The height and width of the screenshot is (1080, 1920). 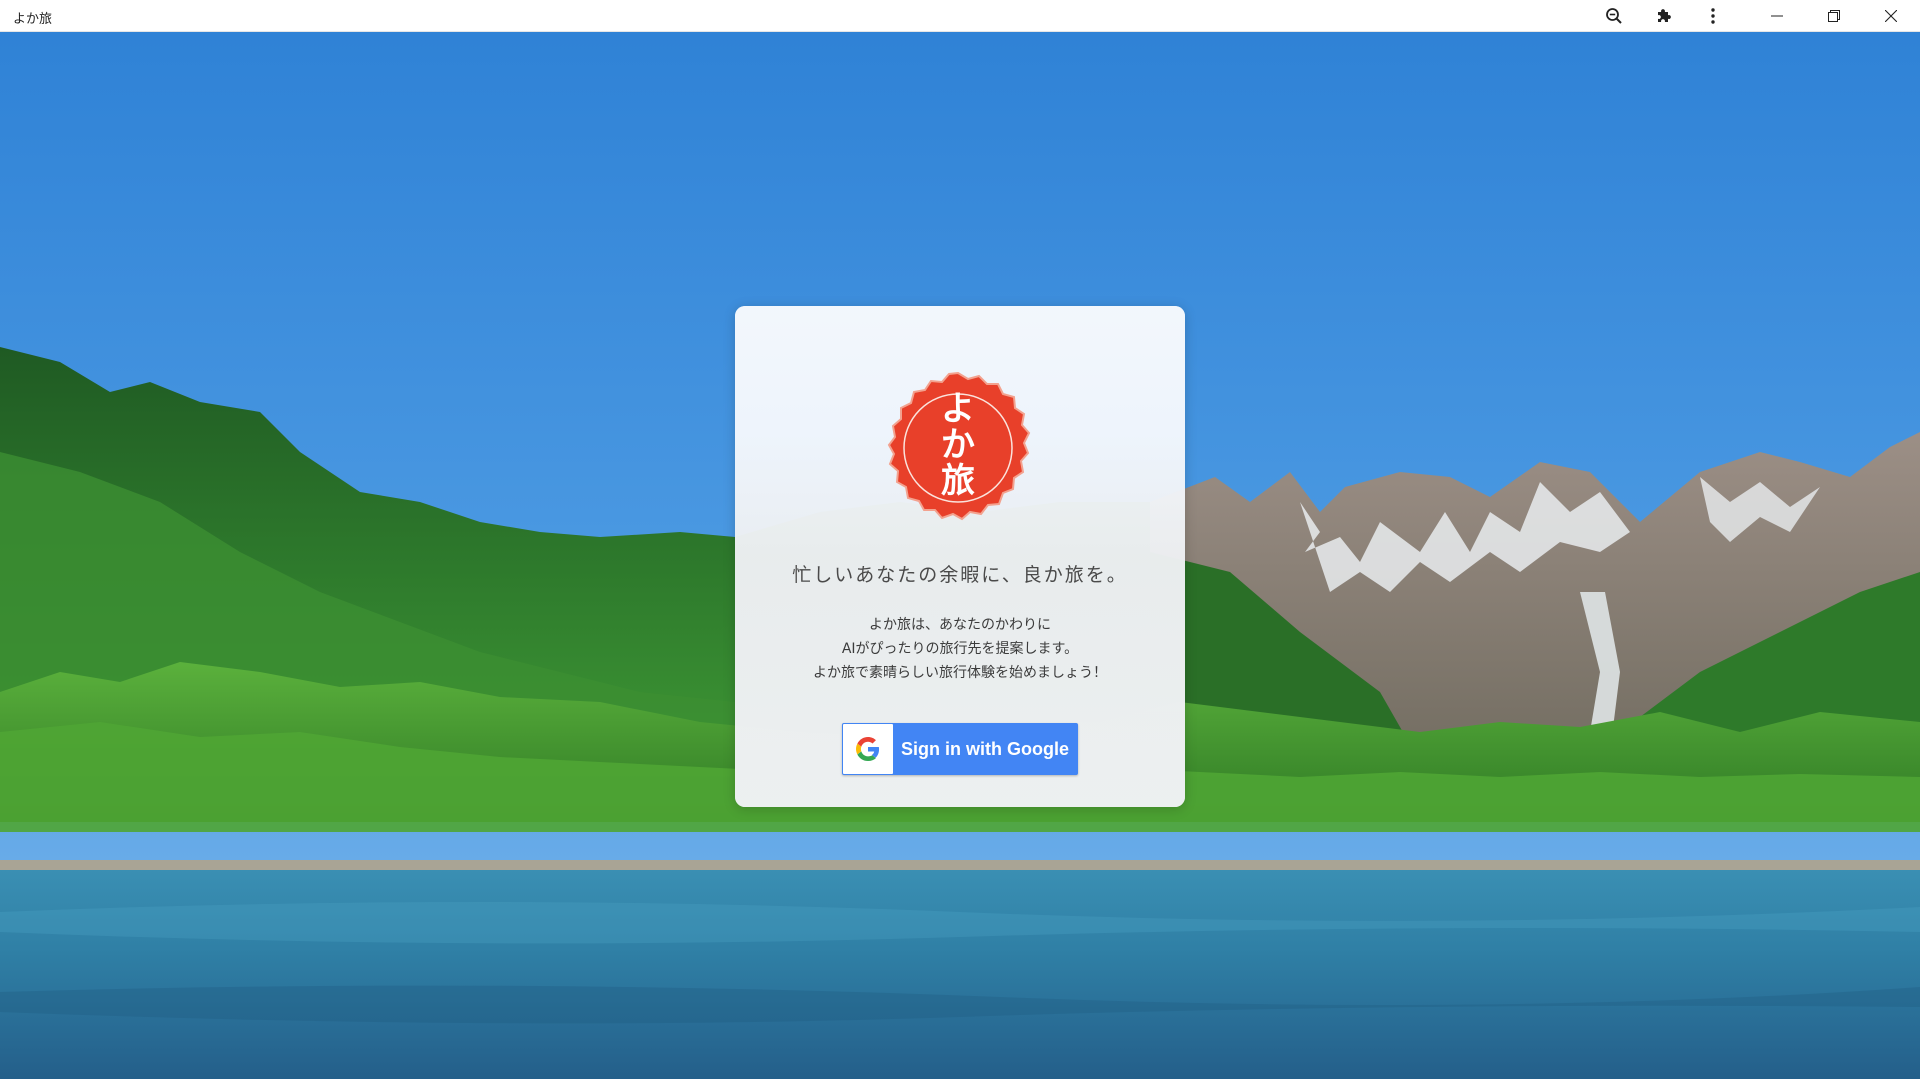 I want to click on close-button, so click(x=1891, y=16).